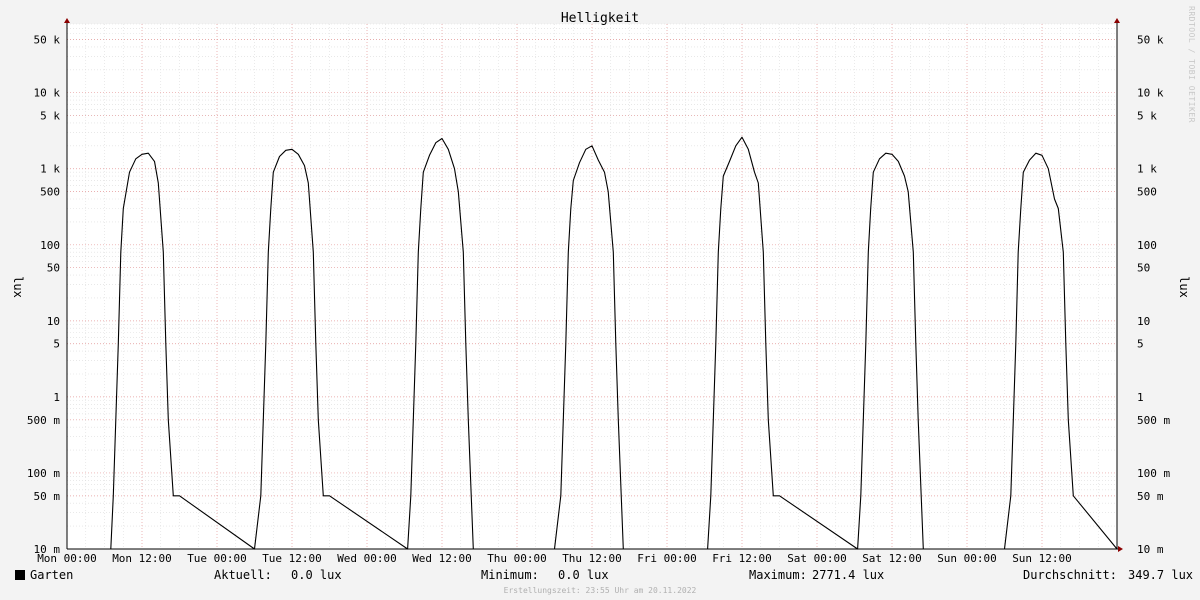 The width and height of the screenshot is (1200, 600). What do you see at coordinates (517, 558) in the screenshot?
I see `x-tick-label: Thu 00:00` at bounding box center [517, 558].